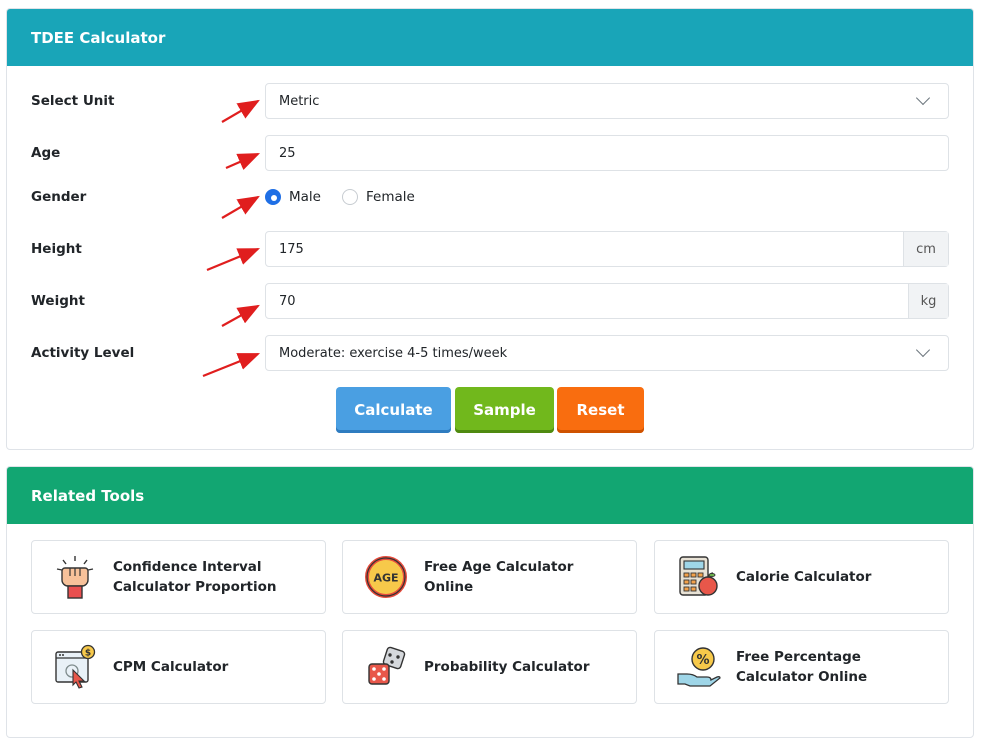  What do you see at coordinates (504, 410) in the screenshot?
I see `sample-button: Sample` at bounding box center [504, 410].